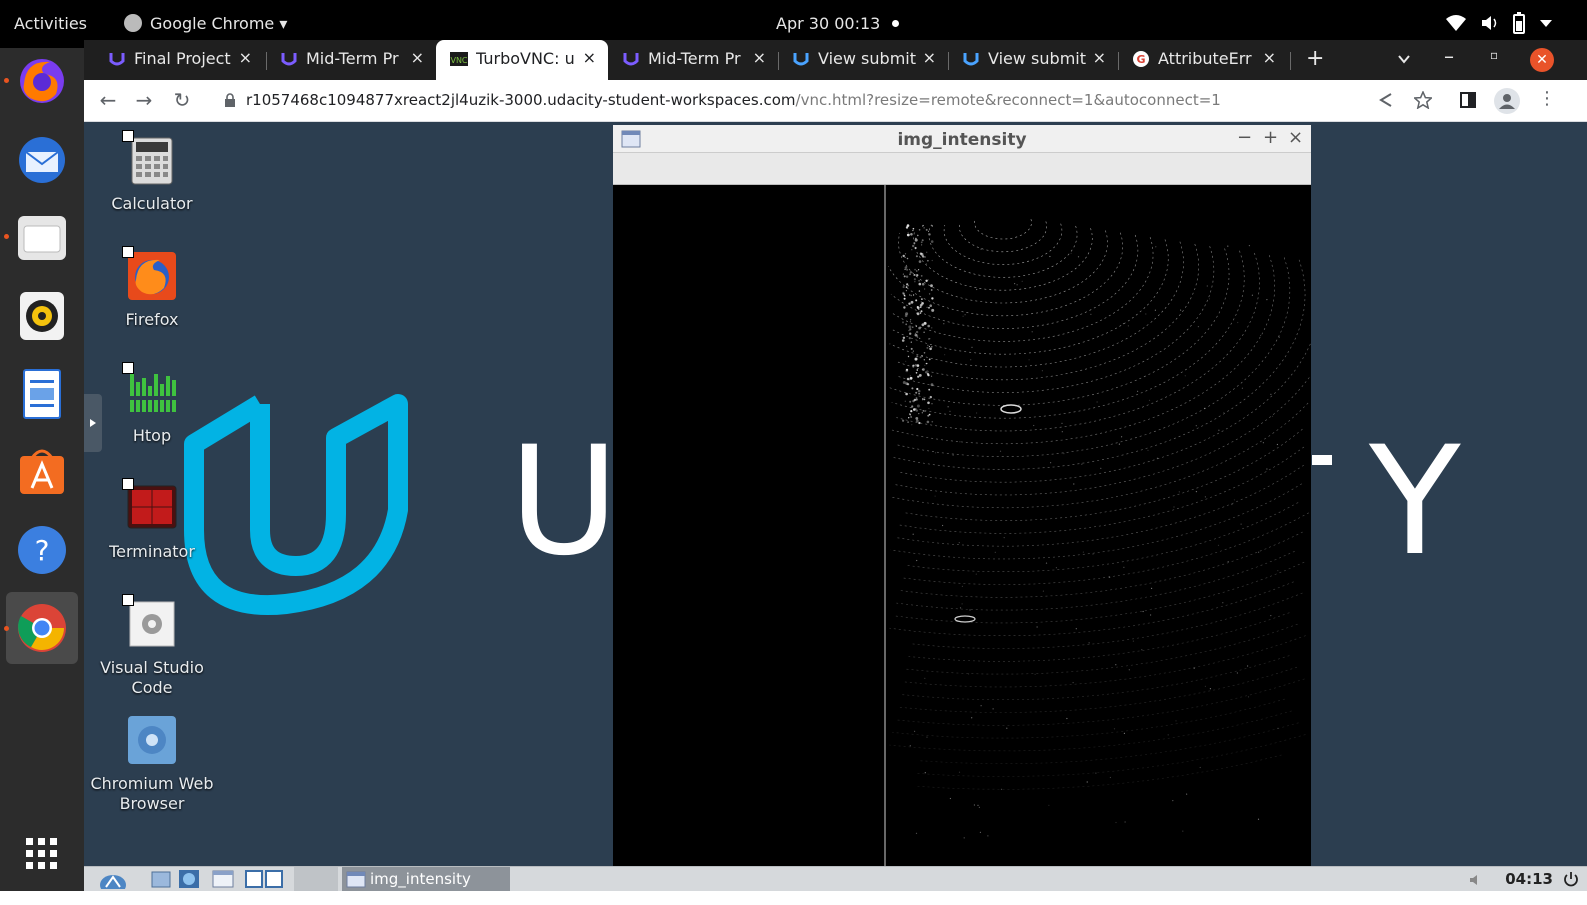 Image resolution: width=1587 pixels, height=905 pixels. I want to click on window-title: img_intensity, so click(962, 140).